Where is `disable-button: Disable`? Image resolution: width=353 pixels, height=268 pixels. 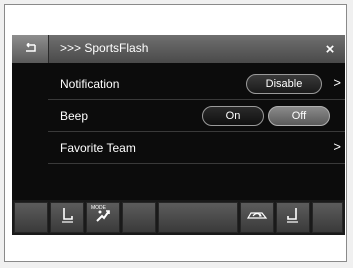
disable-button: Disable is located at coordinates (284, 84).